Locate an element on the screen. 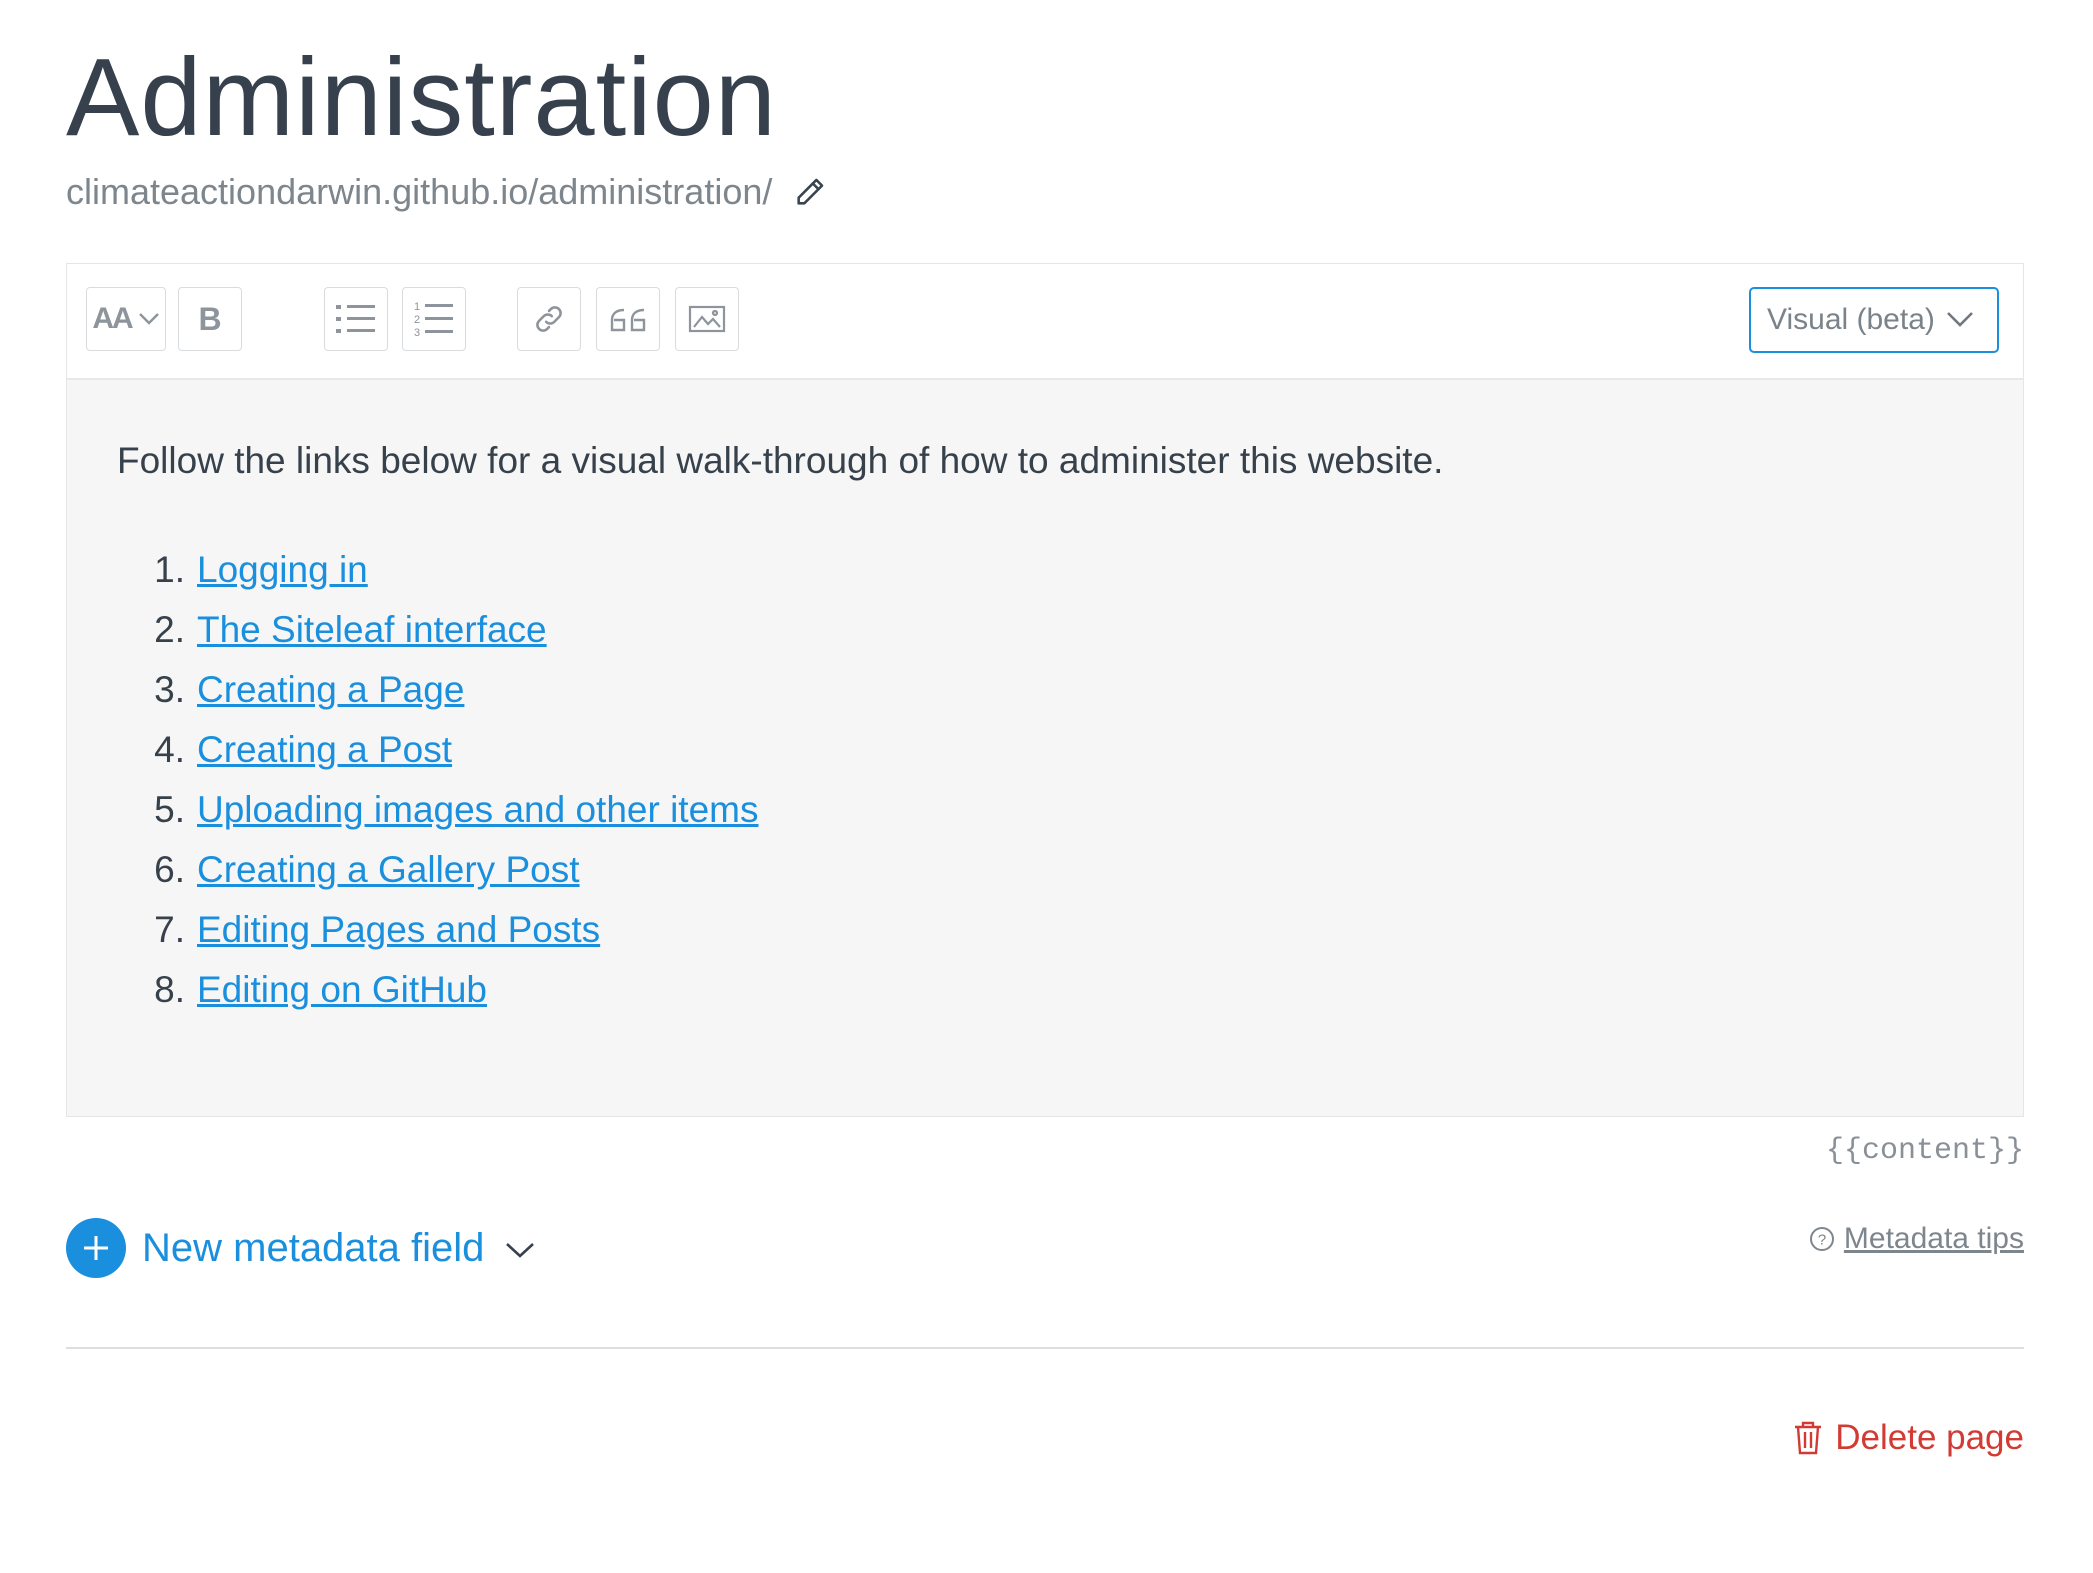 The image size is (2093, 1573). image-icon is located at coordinates (707, 319).